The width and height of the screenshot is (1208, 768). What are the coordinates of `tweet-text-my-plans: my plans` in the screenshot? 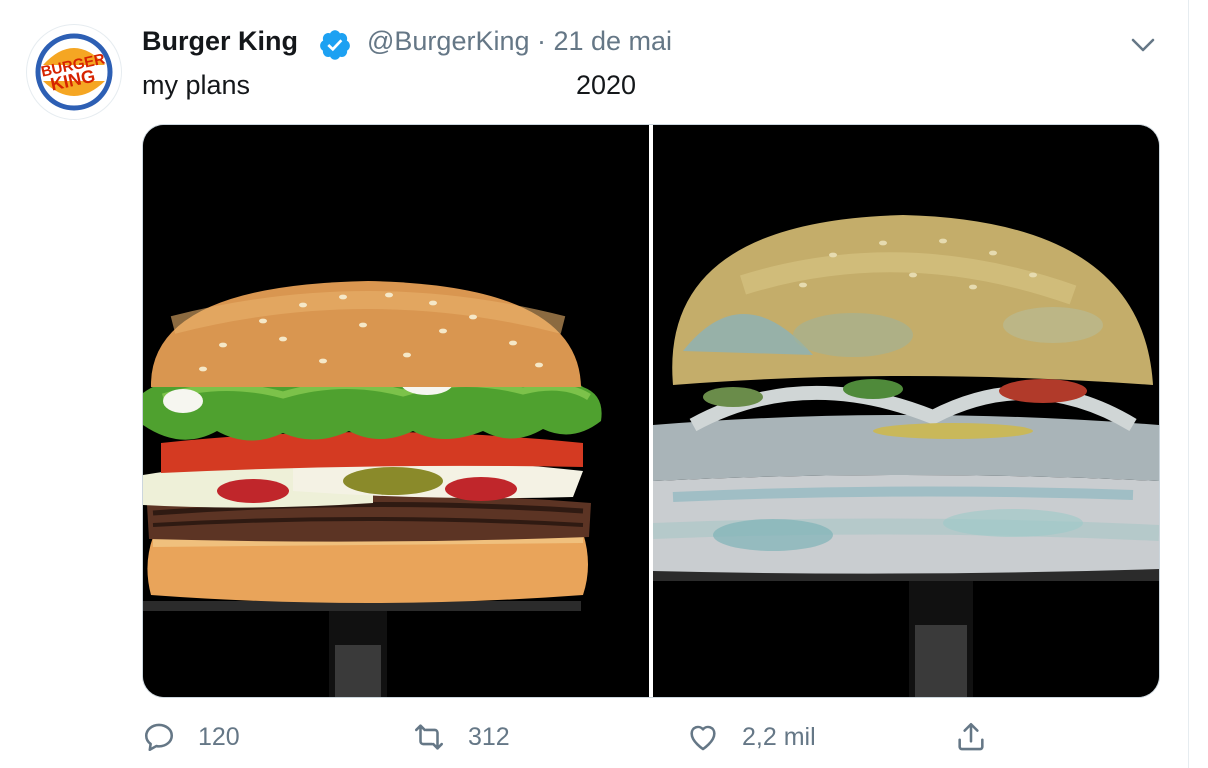 It's located at (196, 85).